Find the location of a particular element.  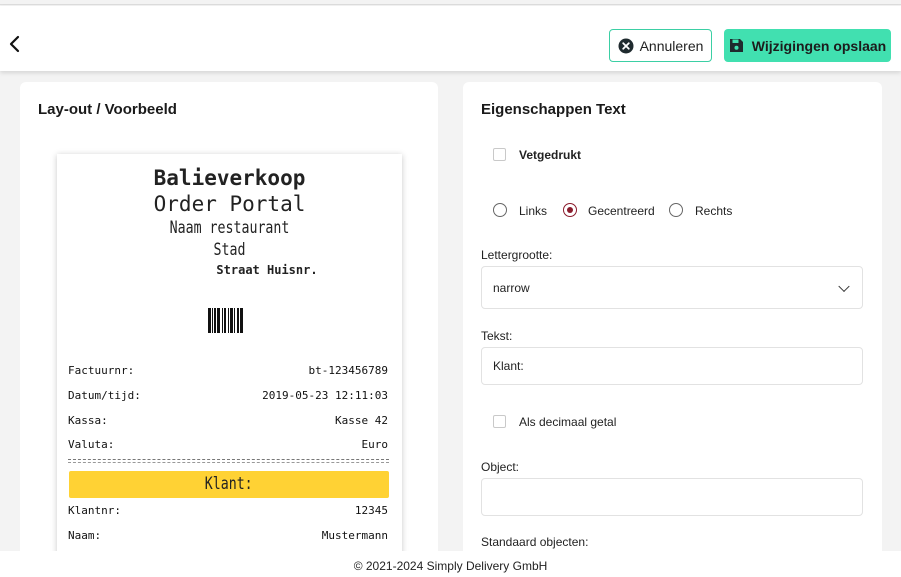

save-button: Wijzigingen opslaan is located at coordinates (807, 45).